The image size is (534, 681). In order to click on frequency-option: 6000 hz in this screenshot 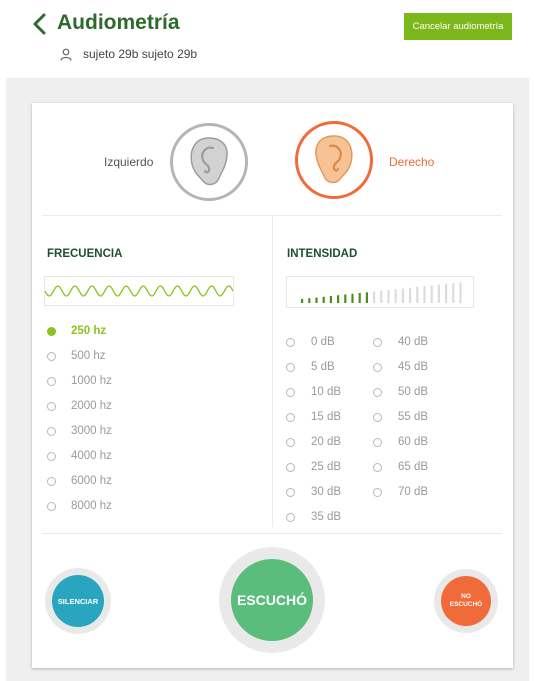, I will do `click(79, 481)`.